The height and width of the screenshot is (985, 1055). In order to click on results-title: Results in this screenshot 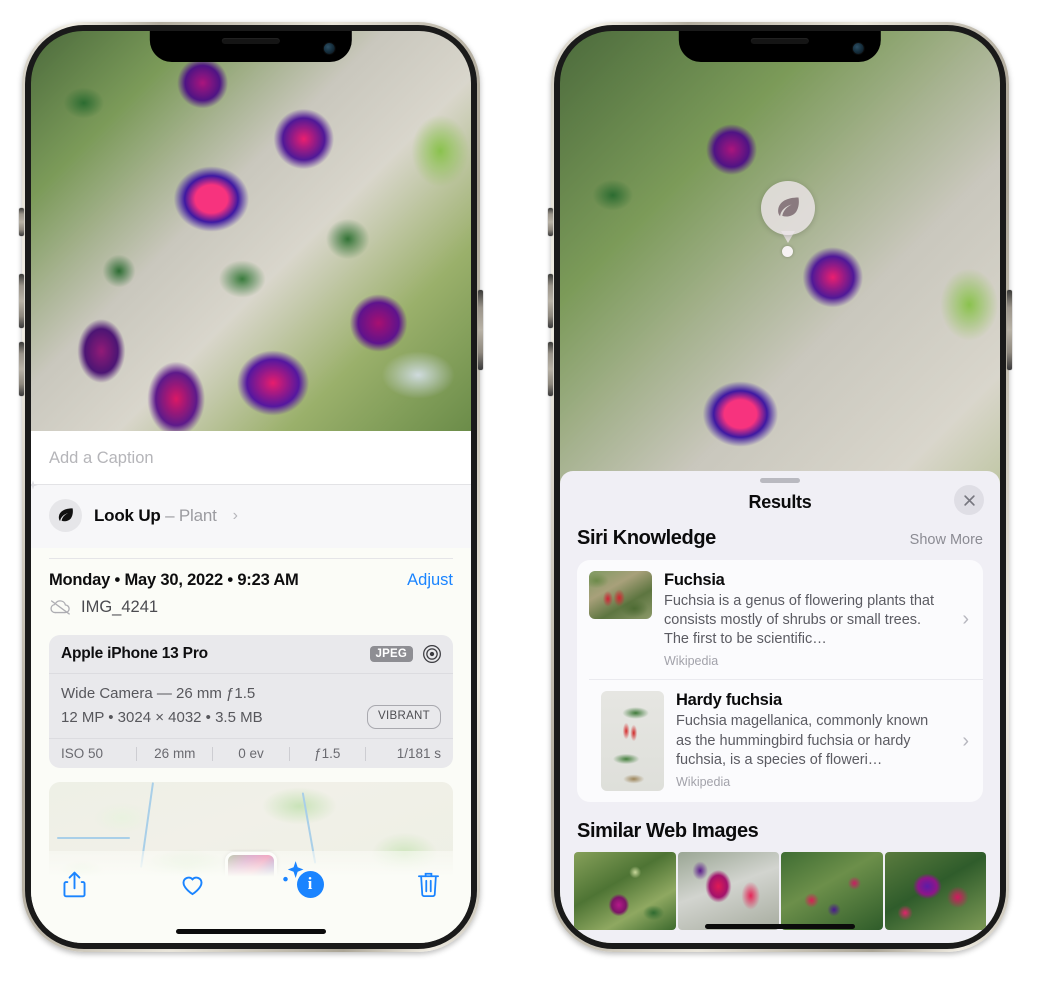, I will do `click(780, 502)`.